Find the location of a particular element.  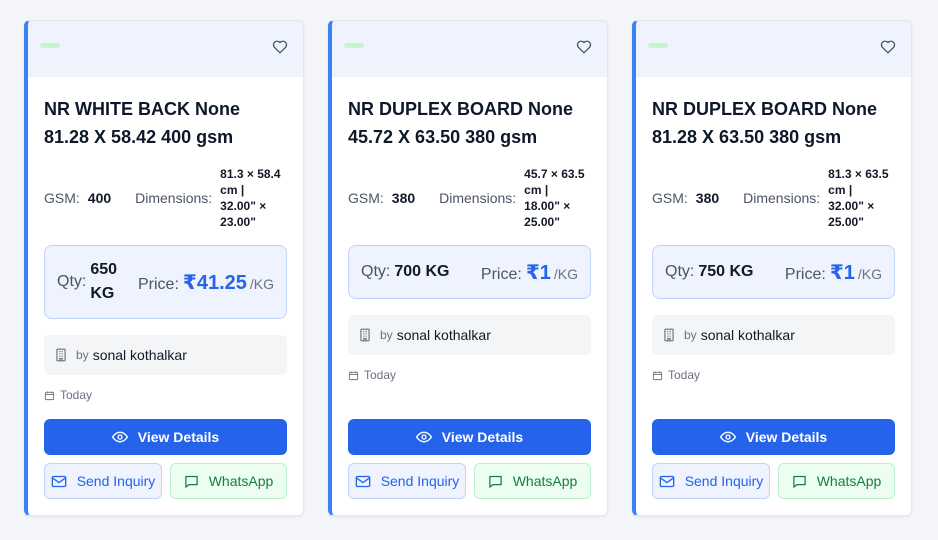

price-value: ₹41.25 is located at coordinates (214, 282).